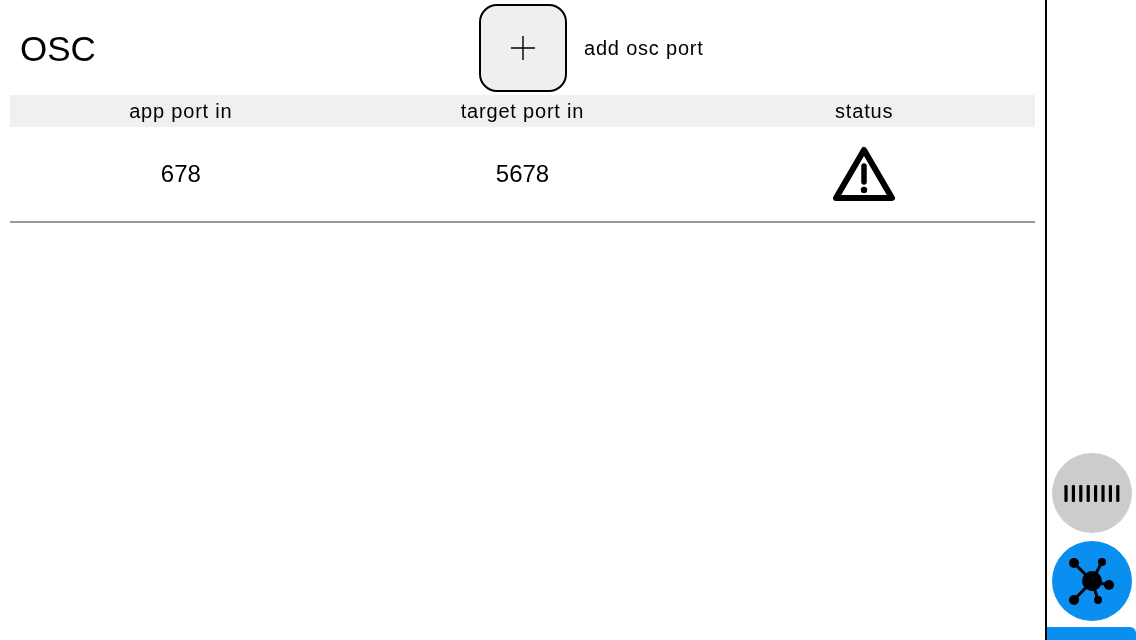  Describe the element at coordinates (522, 174) in the screenshot. I see `table-cell-text: 5678` at that location.